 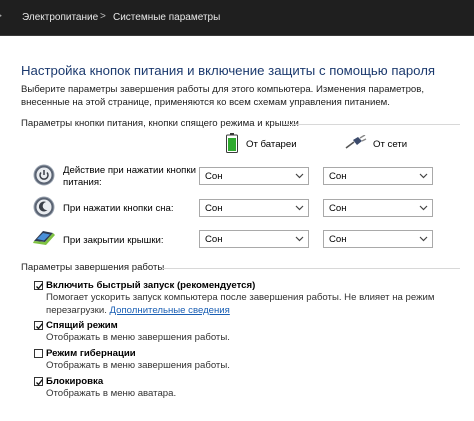 What do you see at coordinates (138, 365) in the screenshot?
I see `hibernate-description: Отображать в меню завершения работы.` at bounding box center [138, 365].